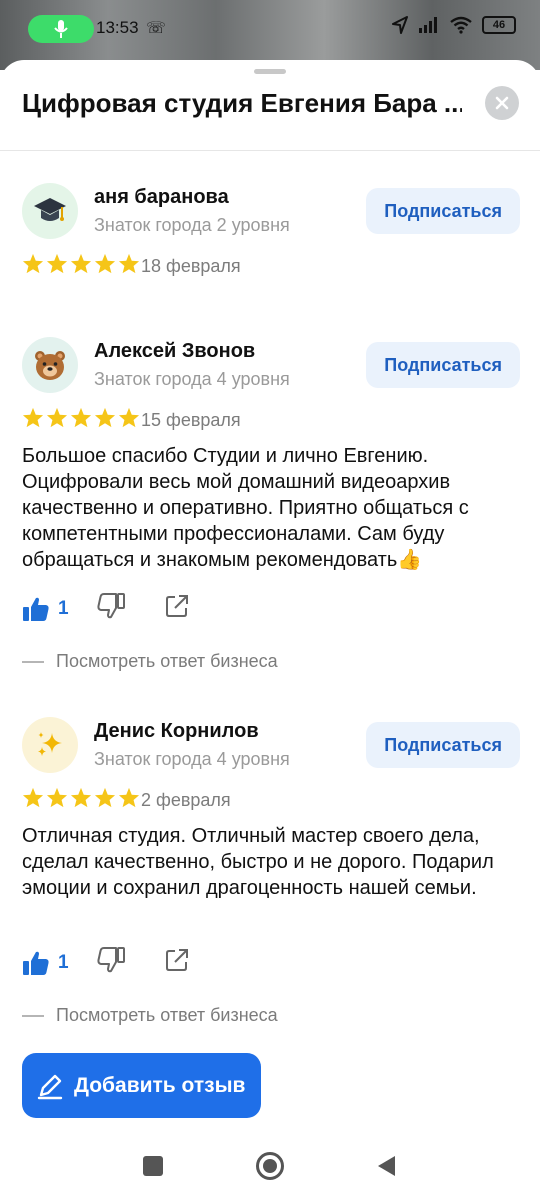 This screenshot has width=540, height=1200. I want to click on missed-call-icon: ☏, so click(156, 28).